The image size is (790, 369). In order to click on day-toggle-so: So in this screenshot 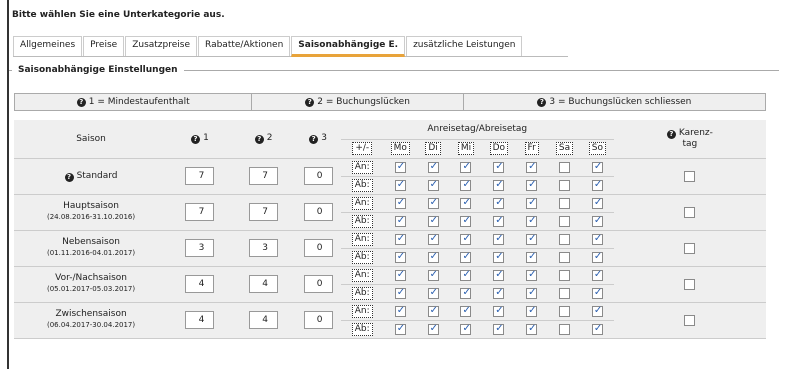, I will do `click(597, 148)`.